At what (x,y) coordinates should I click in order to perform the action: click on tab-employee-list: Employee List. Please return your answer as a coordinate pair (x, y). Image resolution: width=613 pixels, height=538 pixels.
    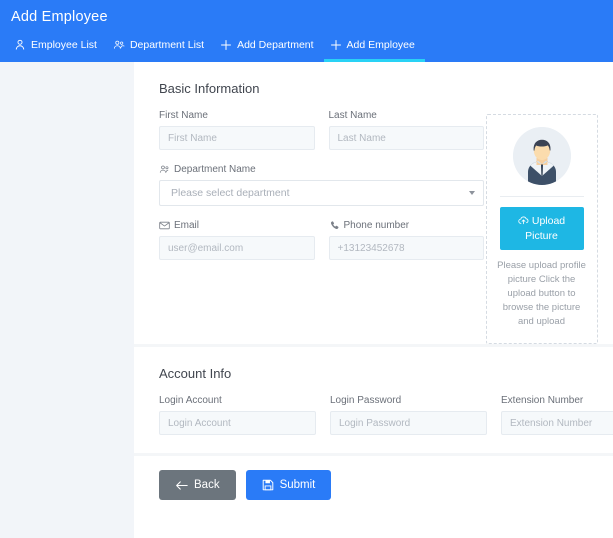
    Looking at the image, I should click on (57, 48).